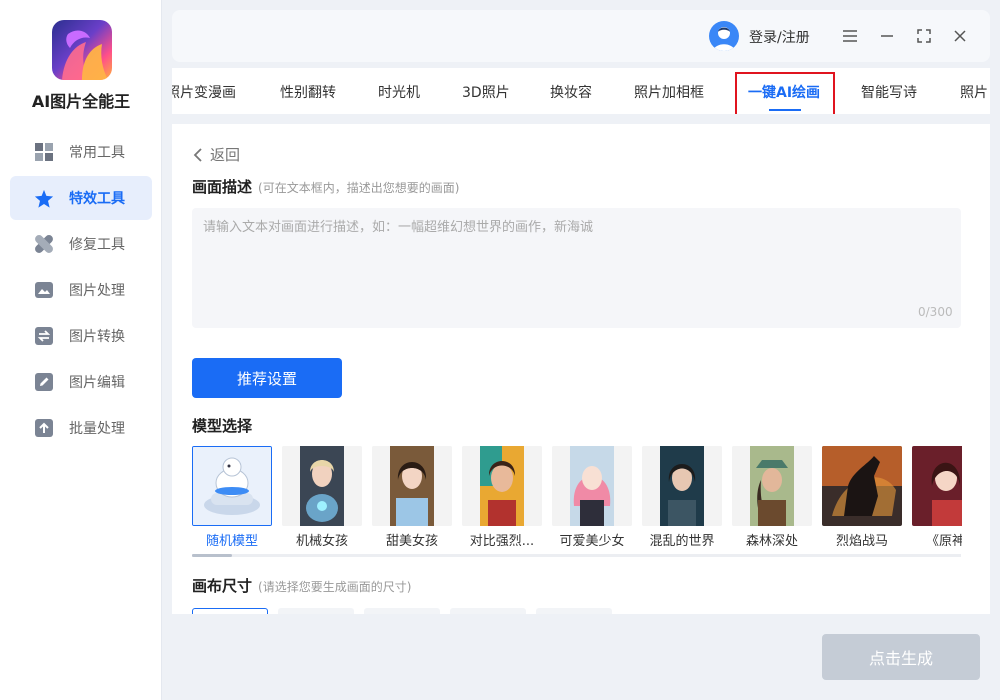 The width and height of the screenshot is (1000, 700). What do you see at coordinates (861, 540) in the screenshot?
I see `model-label: 烈焰战马` at bounding box center [861, 540].